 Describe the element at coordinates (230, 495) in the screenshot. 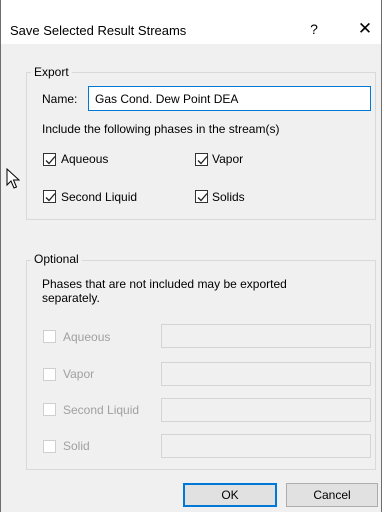

I see `ok-button: OK` at that location.